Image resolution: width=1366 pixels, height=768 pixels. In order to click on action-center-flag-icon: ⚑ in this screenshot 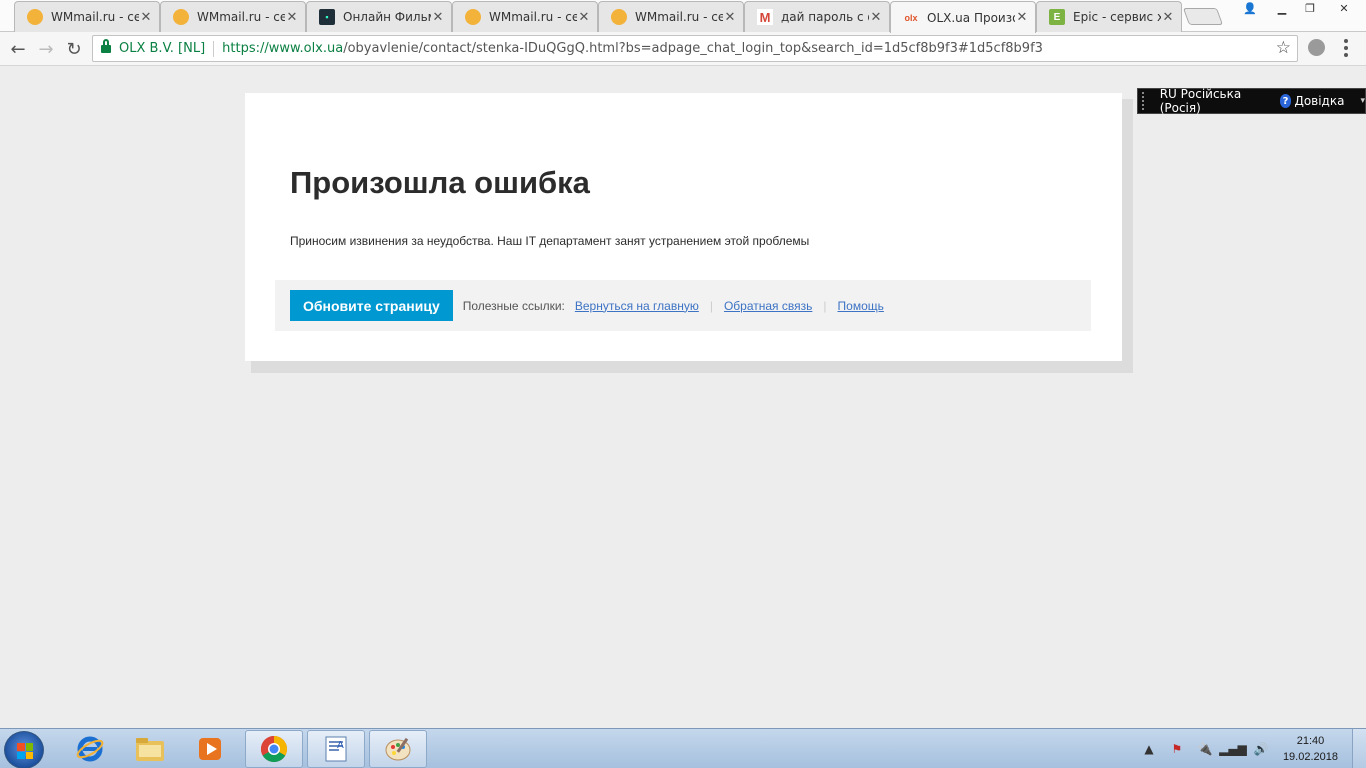, I will do `click(1177, 749)`.